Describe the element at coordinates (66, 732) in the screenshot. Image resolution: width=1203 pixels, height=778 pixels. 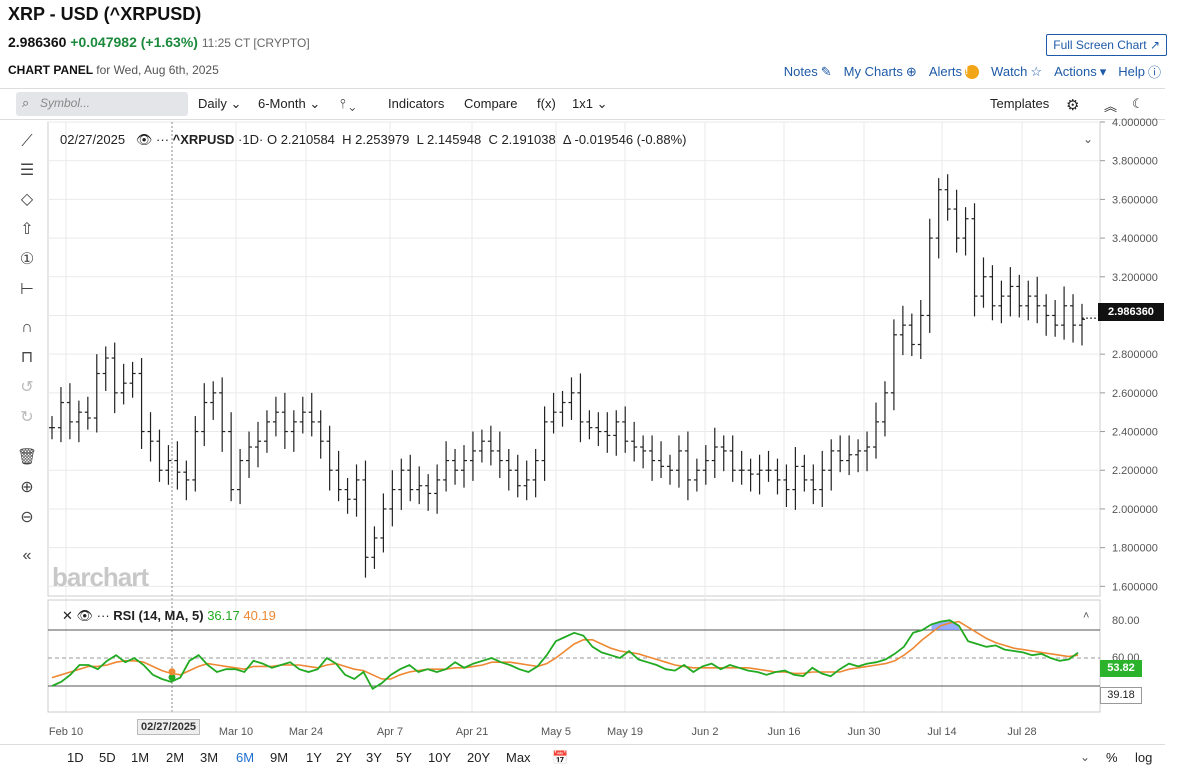
I see `x-axis-label: Feb 10` at that location.